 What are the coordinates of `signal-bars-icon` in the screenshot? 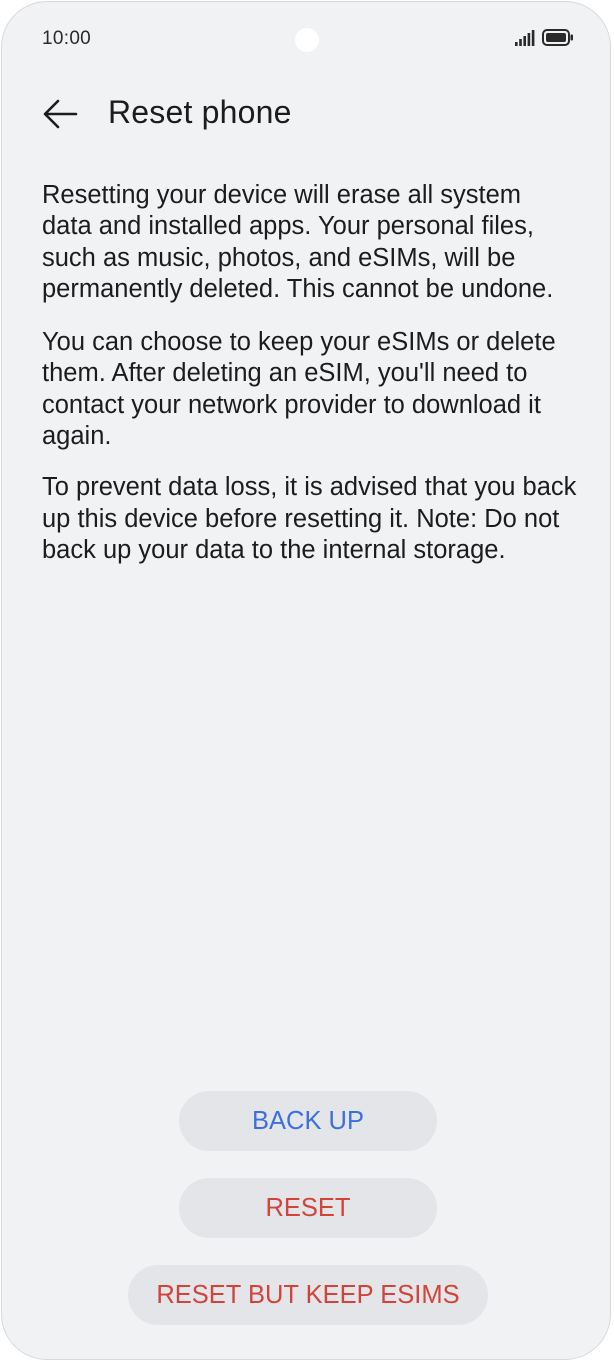 It's located at (525, 38).